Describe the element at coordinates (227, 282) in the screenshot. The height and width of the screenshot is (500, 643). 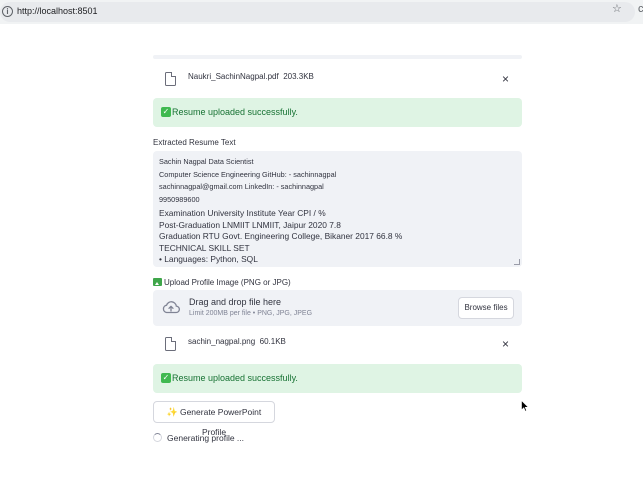
I see `profile-image-label-text: Upload Profile Image (PNG or JPG)` at that location.